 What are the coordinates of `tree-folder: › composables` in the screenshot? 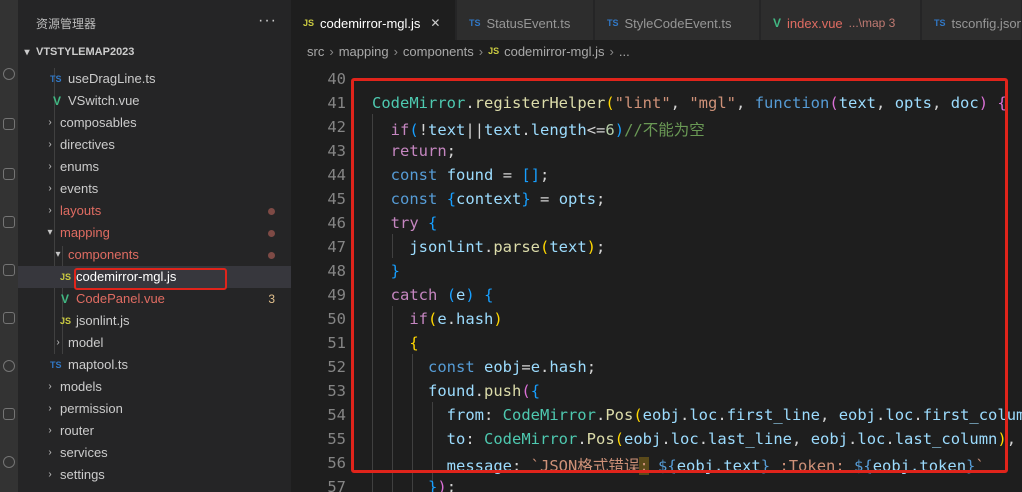 It's located at (154, 123).